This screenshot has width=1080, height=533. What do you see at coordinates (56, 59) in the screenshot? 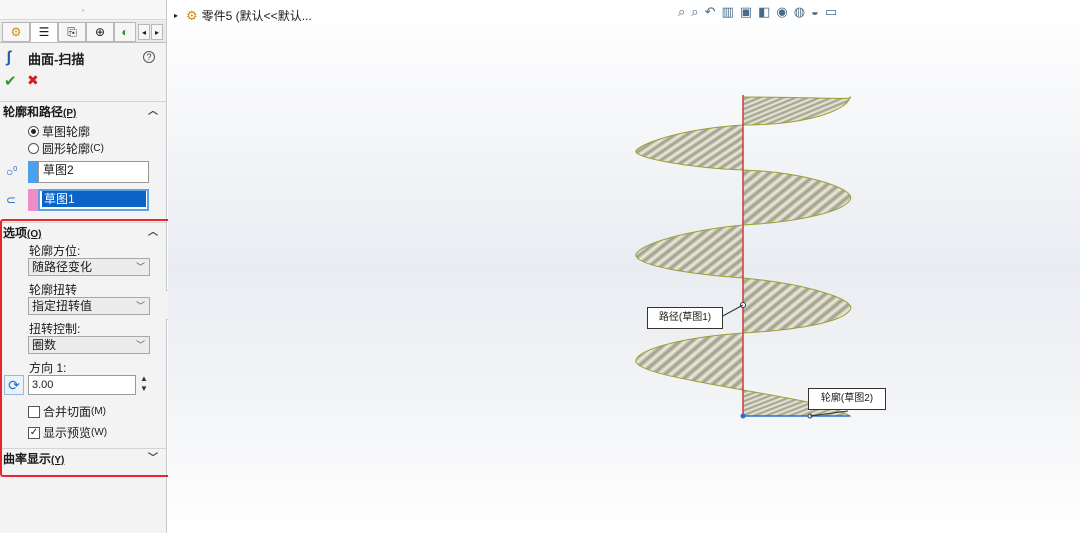
I see `feature-title: 曲面-扫描` at bounding box center [56, 59].